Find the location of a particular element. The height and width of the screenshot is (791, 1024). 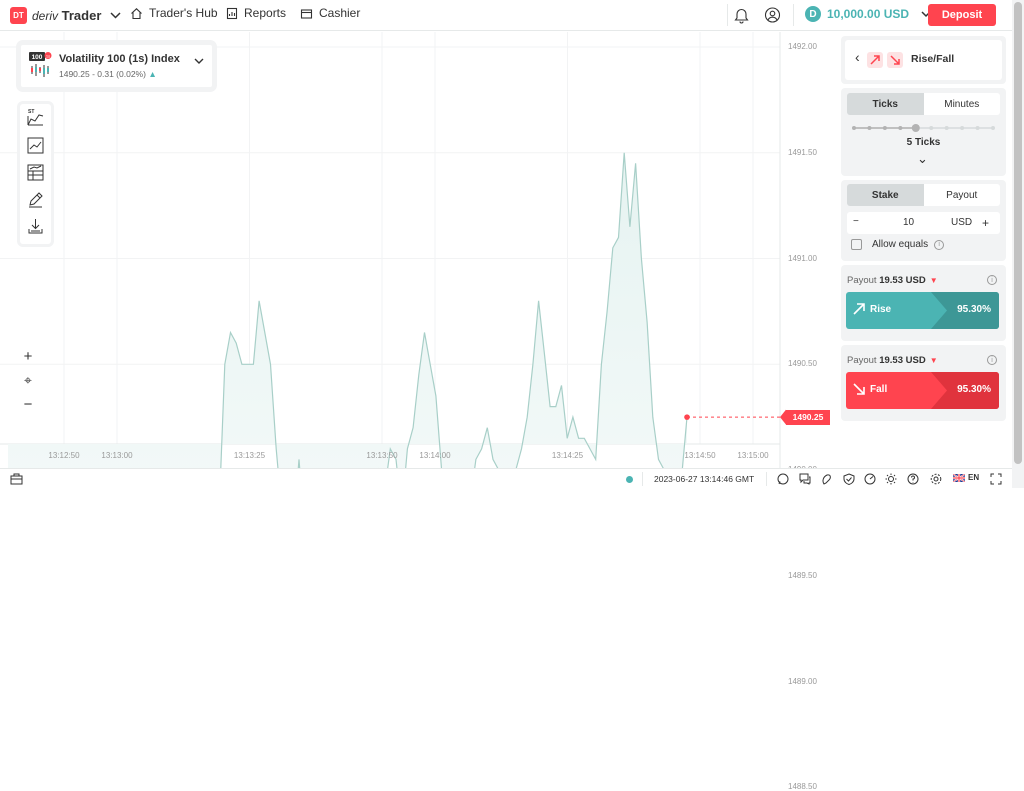

stake-tabs: Stake Payout is located at coordinates (923, 195).